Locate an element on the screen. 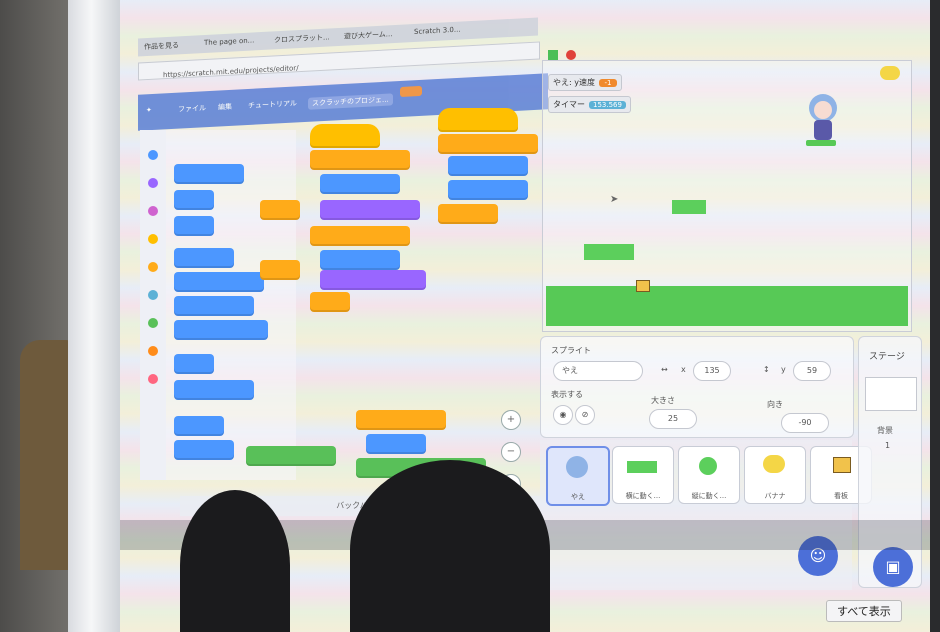  monitor-value: 153.569 is located at coordinates (607, 105).